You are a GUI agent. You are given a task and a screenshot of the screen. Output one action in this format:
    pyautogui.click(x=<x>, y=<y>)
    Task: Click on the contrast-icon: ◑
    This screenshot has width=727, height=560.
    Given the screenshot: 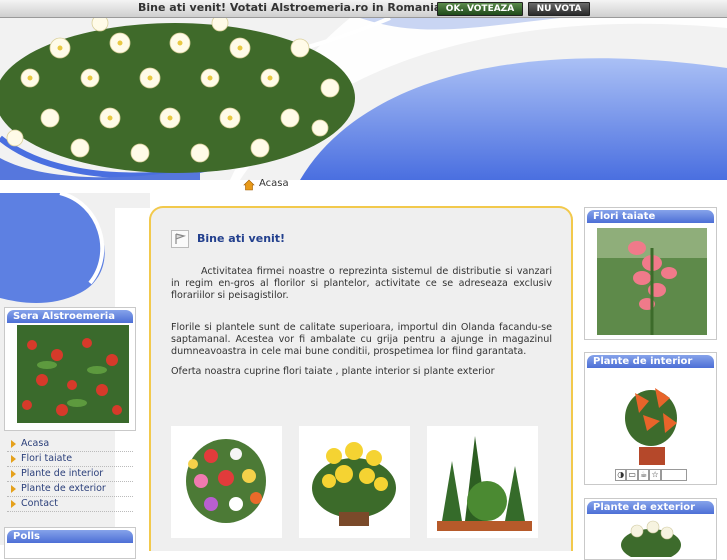 What is the action you would take?
    pyautogui.click(x=621, y=475)
    